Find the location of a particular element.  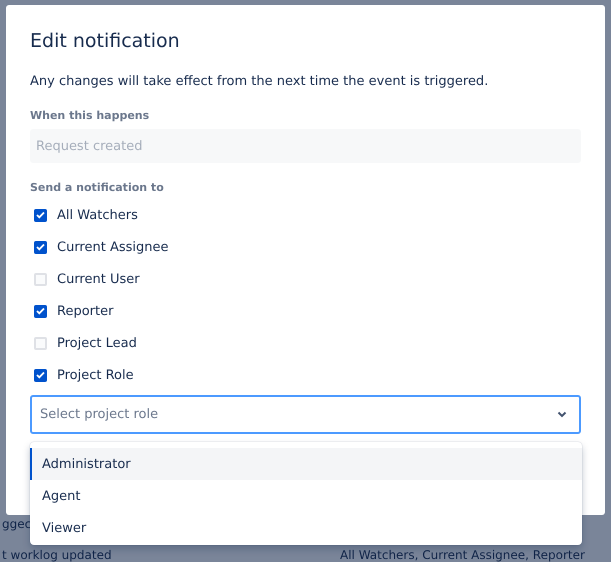

checkbox-label: Reporter is located at coordinates (85, 311).